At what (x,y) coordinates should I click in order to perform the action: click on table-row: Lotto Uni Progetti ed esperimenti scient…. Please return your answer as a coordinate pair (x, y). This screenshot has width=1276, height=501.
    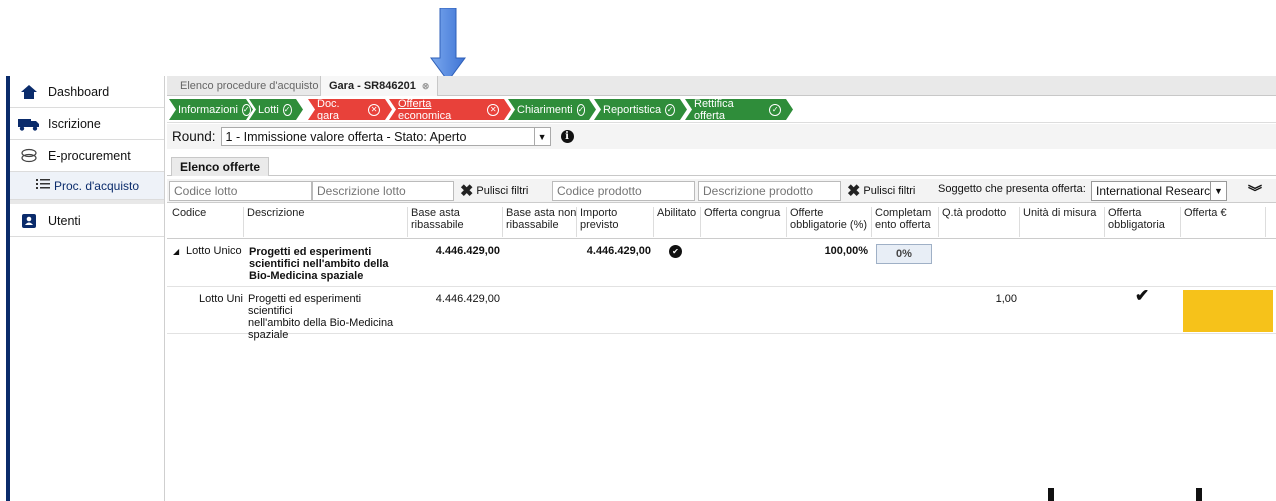
    Looking at the image, I should click on (721, 313).